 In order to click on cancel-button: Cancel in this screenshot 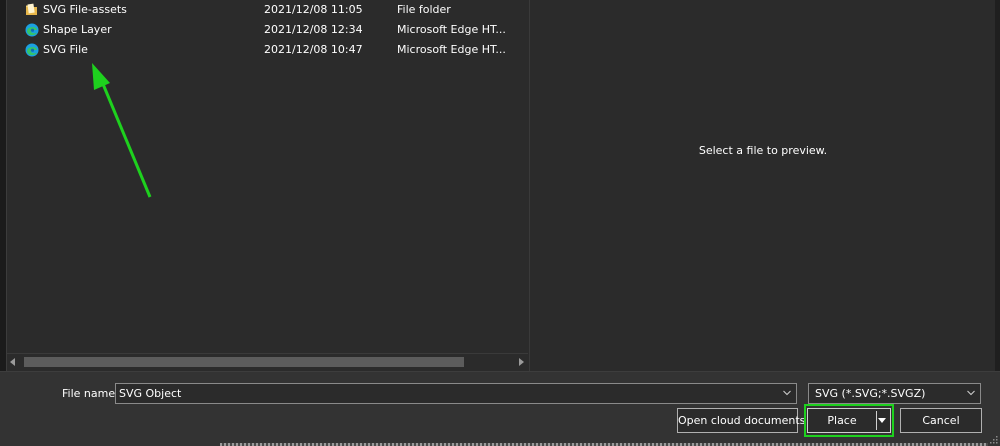, I will do `click(941, 420)`.